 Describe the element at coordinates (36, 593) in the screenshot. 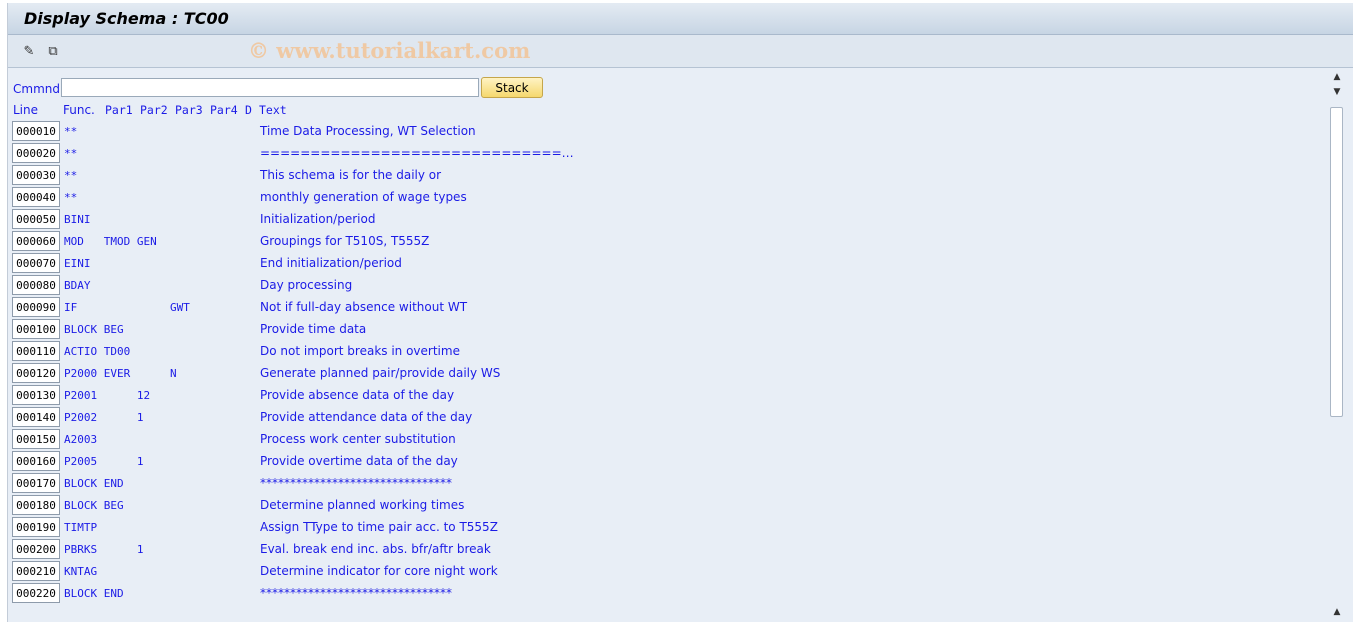

I see `line-number-field: 000220` at that location.